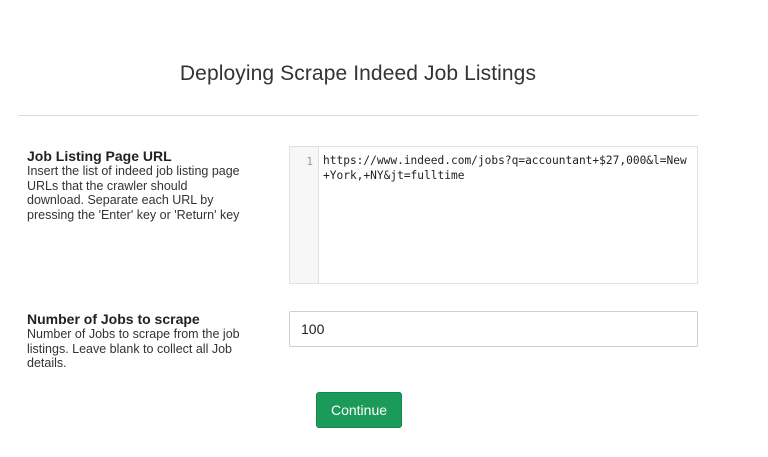 The height and width of the screenshot is (457, 768). I want to click on page-title: Deploying Scrape Indeed Job Listings, so click(358, 73).